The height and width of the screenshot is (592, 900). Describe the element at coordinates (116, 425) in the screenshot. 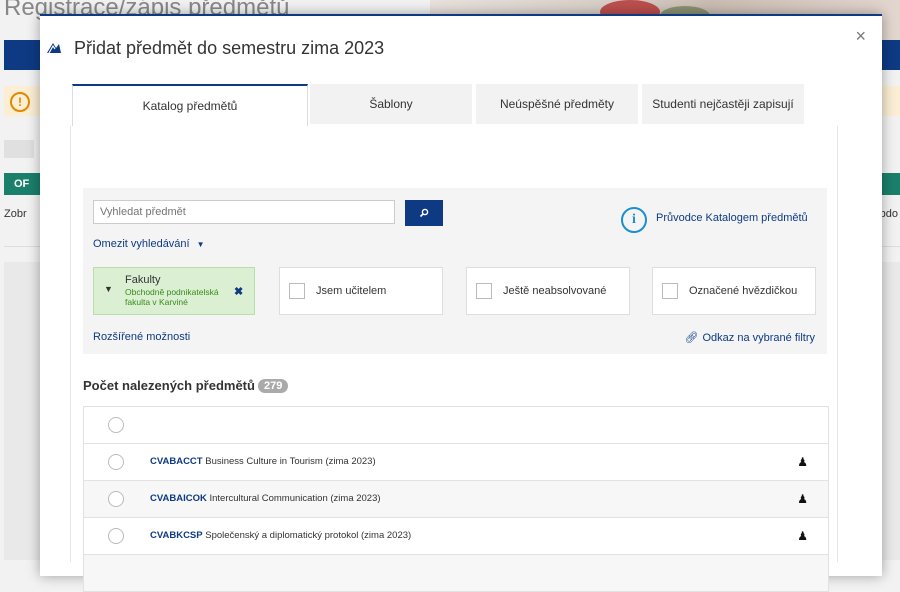

I see `select-all-radio` at that location.